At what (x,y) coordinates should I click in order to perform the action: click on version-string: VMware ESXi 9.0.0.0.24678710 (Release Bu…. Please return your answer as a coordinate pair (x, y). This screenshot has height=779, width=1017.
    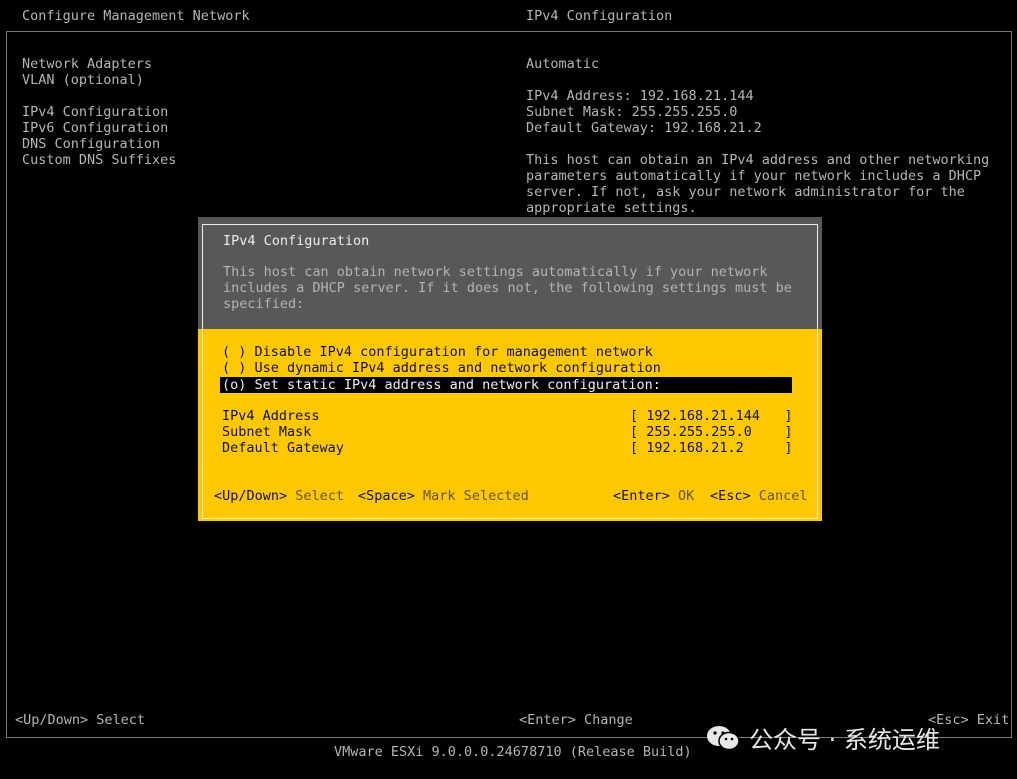
    Looking at the image, I should click on (513, 752).